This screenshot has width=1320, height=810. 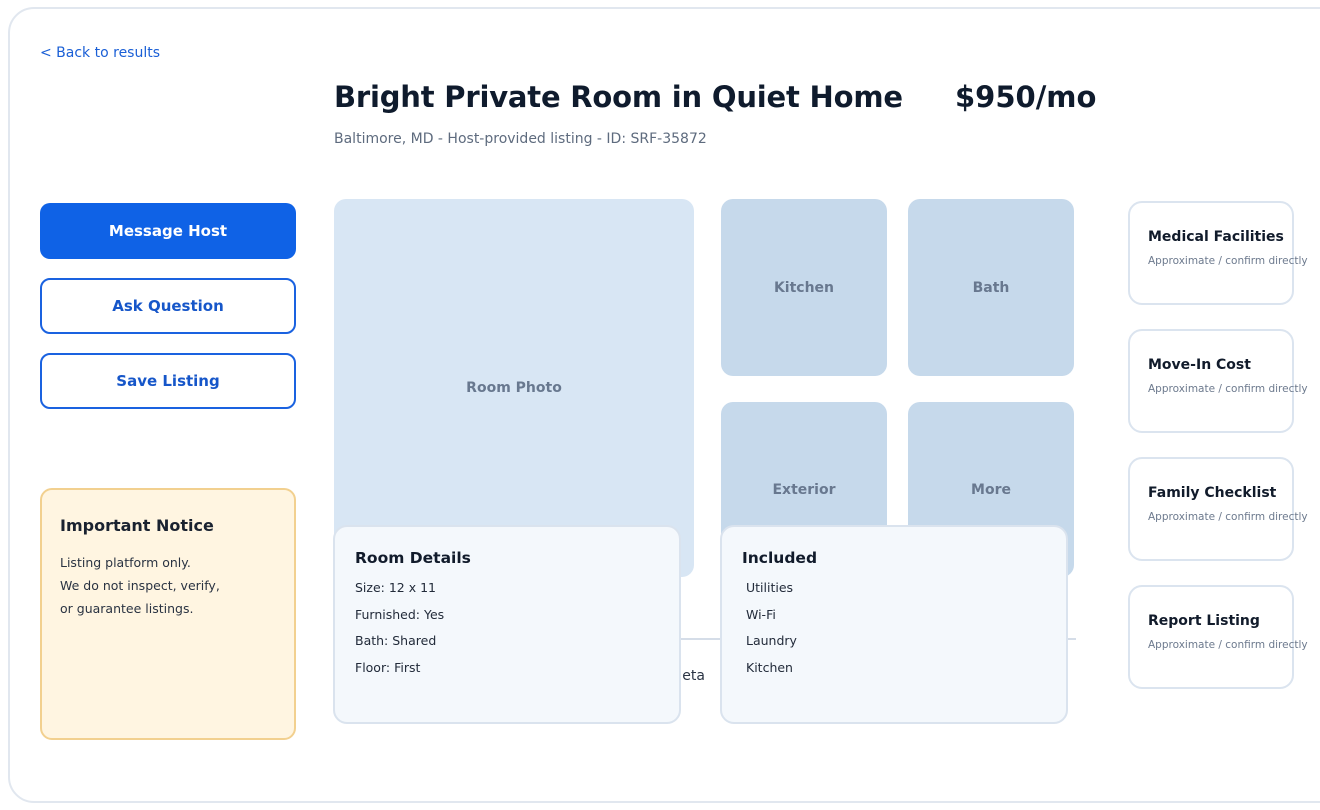 I want to click on room-details-title: Room Details, so click(x=413, y=558).